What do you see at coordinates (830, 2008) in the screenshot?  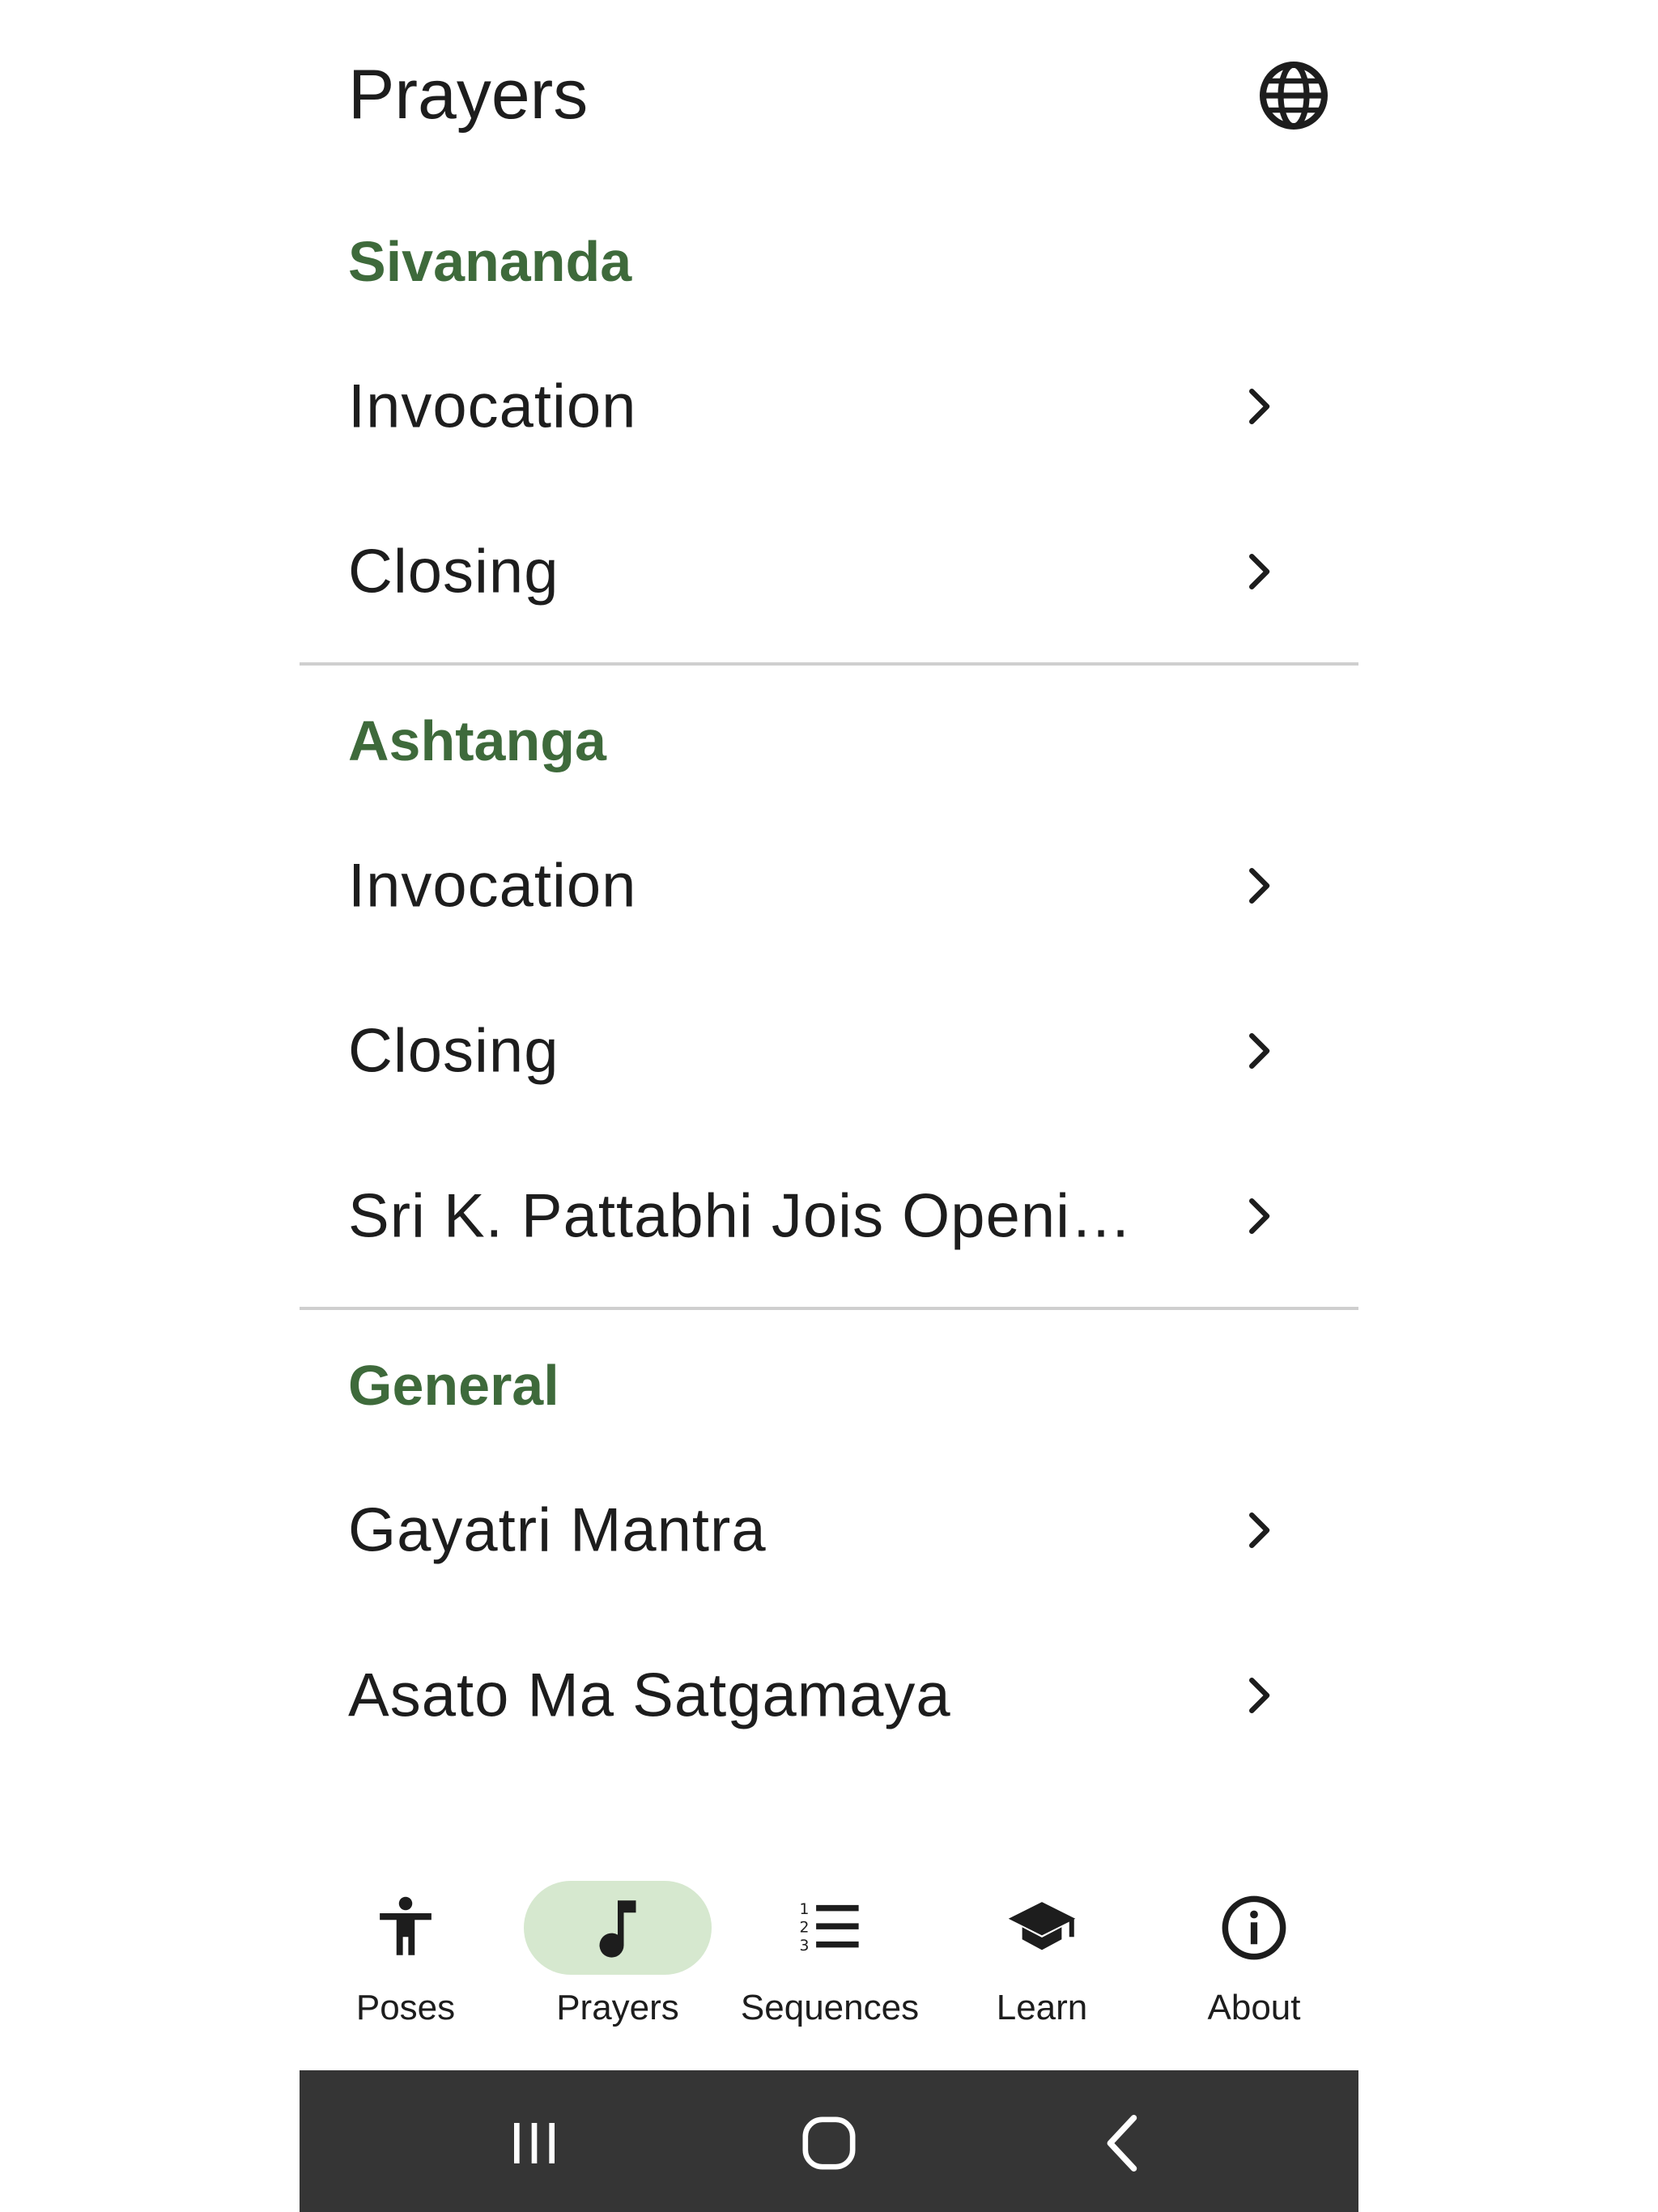 I see `nav-label: Sequences` at bounding box center [830, 2008].